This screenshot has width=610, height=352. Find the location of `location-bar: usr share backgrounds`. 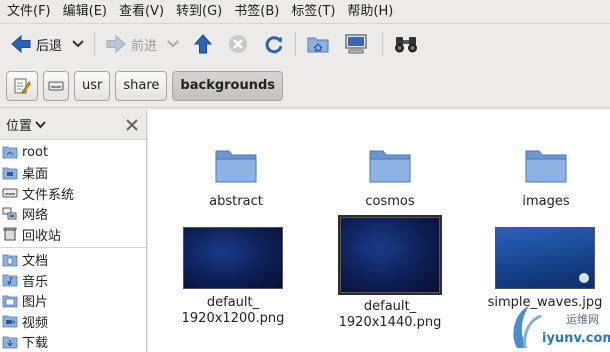

location-bar: usr share backgrounds is located at coordinates (305, 86).